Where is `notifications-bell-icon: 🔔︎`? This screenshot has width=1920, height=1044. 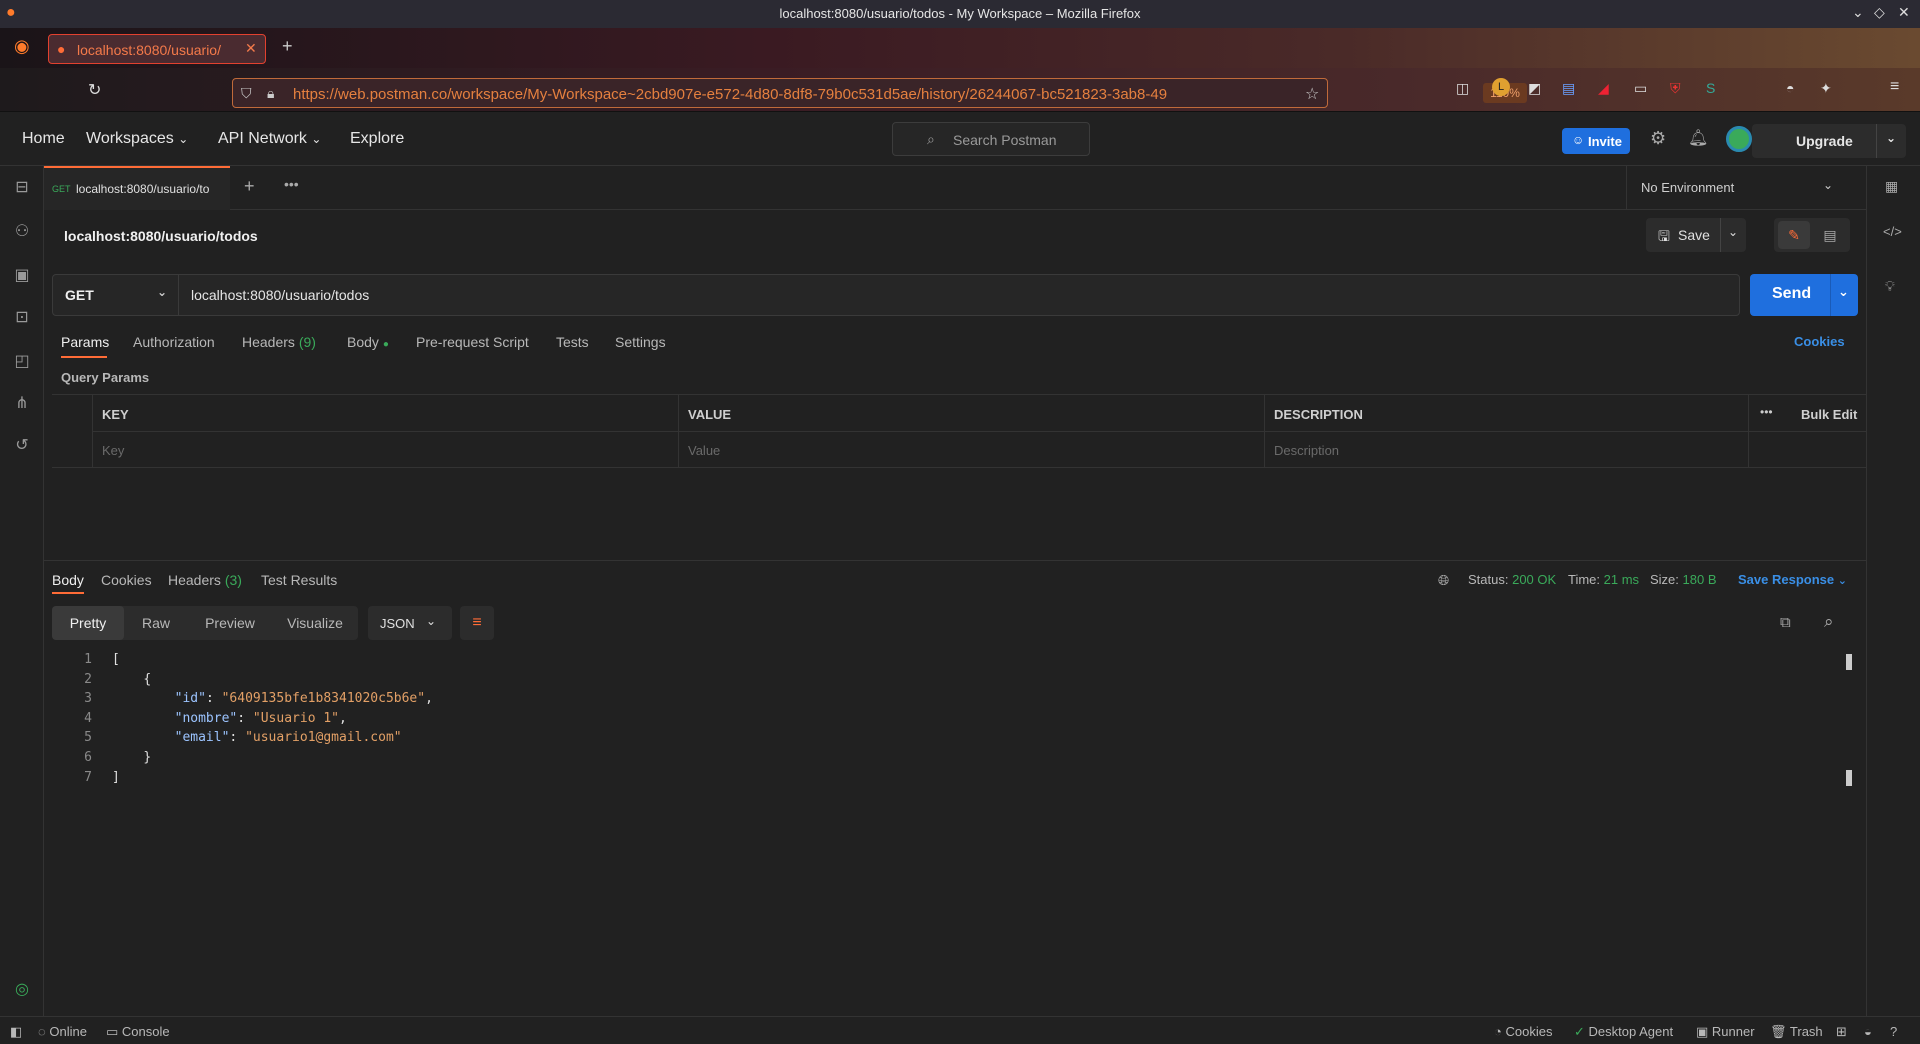
notifications-bell-icon: 🔔︎ is located at coordinates (1698, 138).